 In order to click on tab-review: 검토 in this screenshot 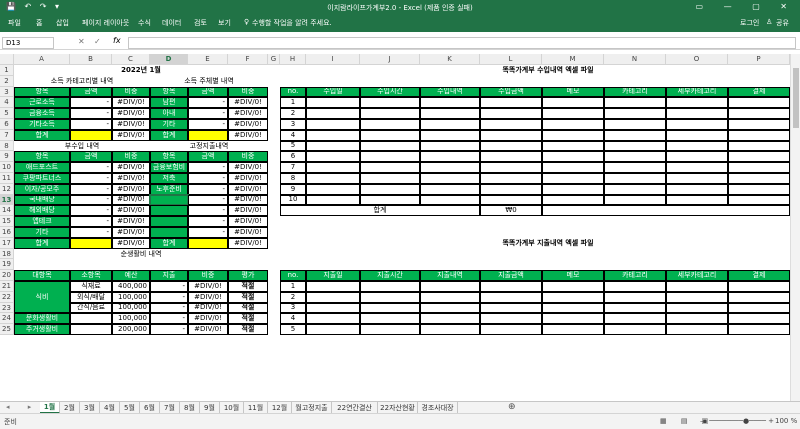, I will do `click(200, 23)`.